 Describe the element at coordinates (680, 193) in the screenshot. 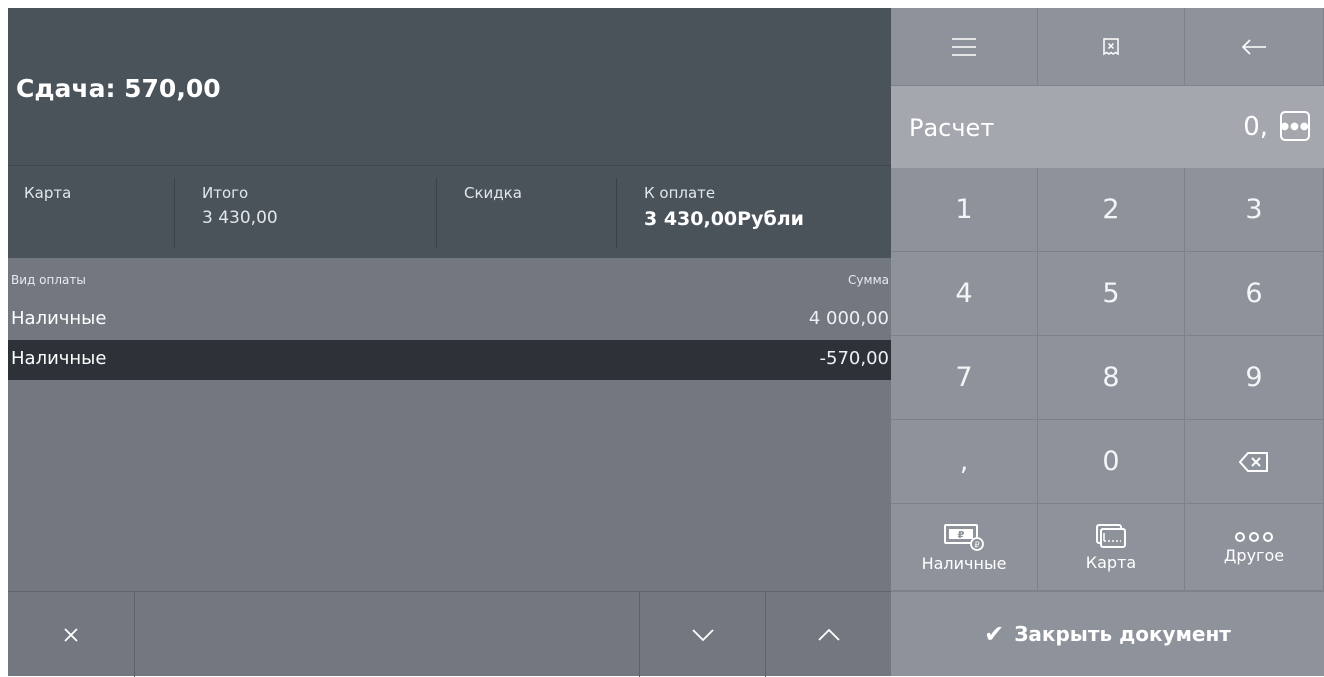

I see `to-pay-label: К оплате` at that location.